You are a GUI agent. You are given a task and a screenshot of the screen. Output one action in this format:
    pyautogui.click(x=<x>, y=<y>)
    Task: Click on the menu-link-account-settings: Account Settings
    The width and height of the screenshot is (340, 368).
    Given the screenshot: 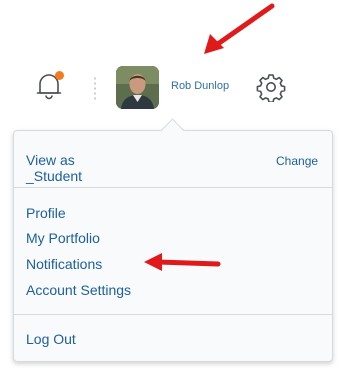 What is the action you would take?
    pyautogui.click(x=78, y=290)
    